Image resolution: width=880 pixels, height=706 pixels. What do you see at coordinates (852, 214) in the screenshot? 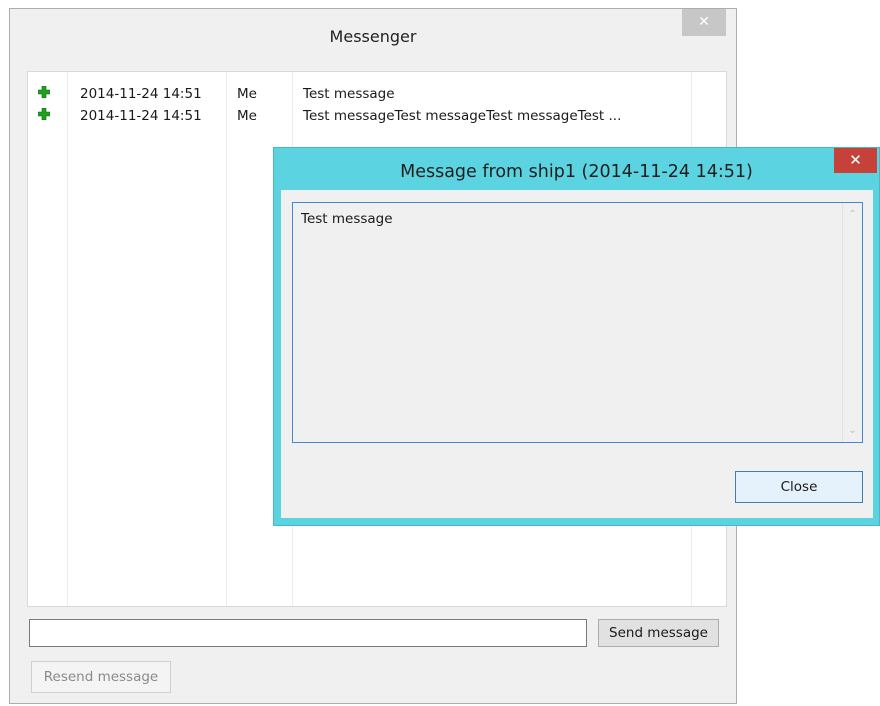
I see `scroll-up-icon: ⌃` at bounding box center [852, 214].